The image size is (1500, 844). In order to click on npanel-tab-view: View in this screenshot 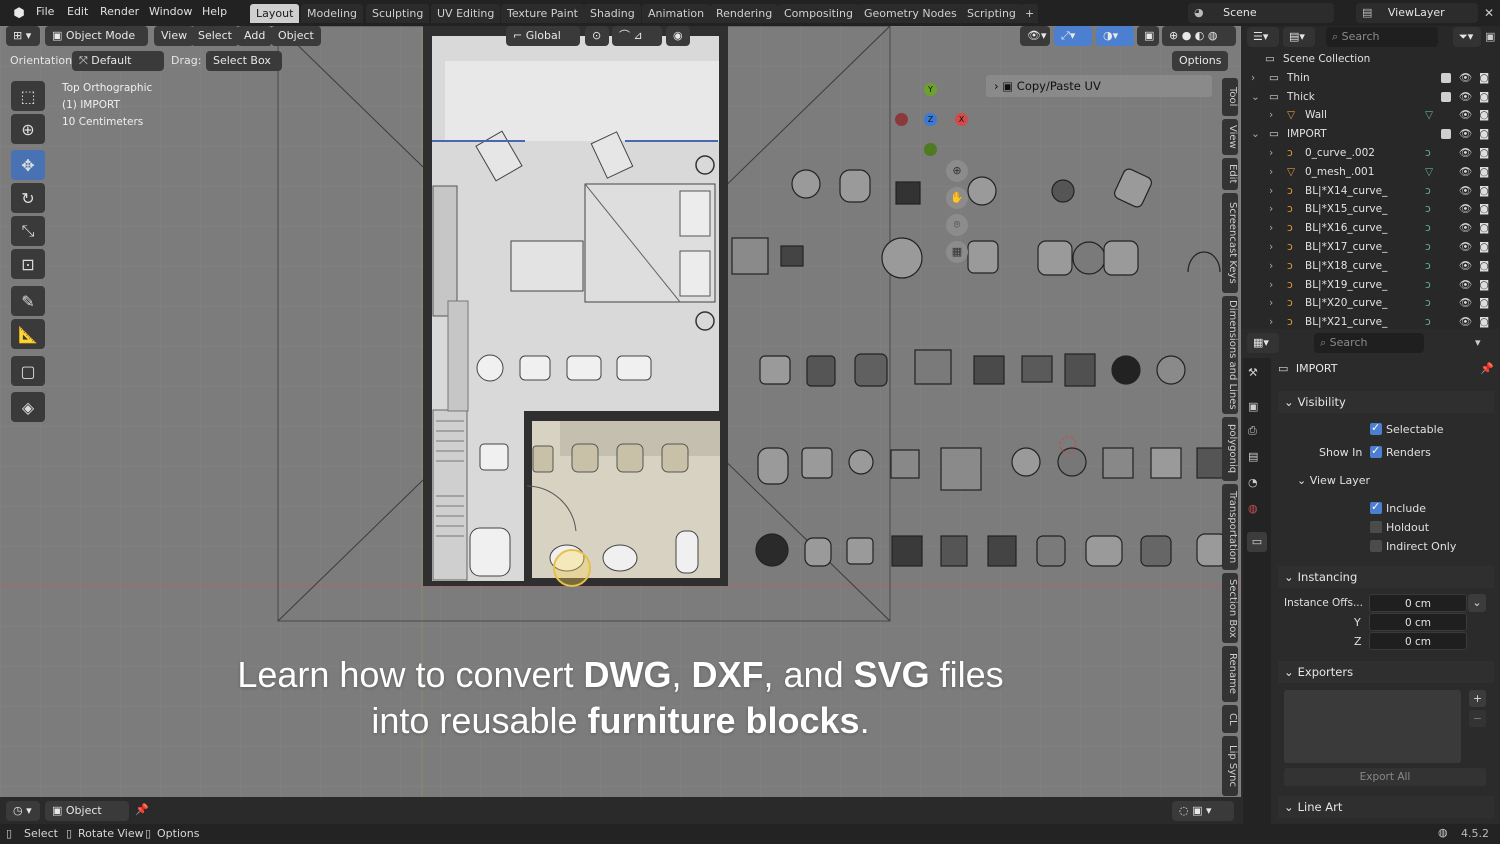, I will do `click(1230, 137)`.